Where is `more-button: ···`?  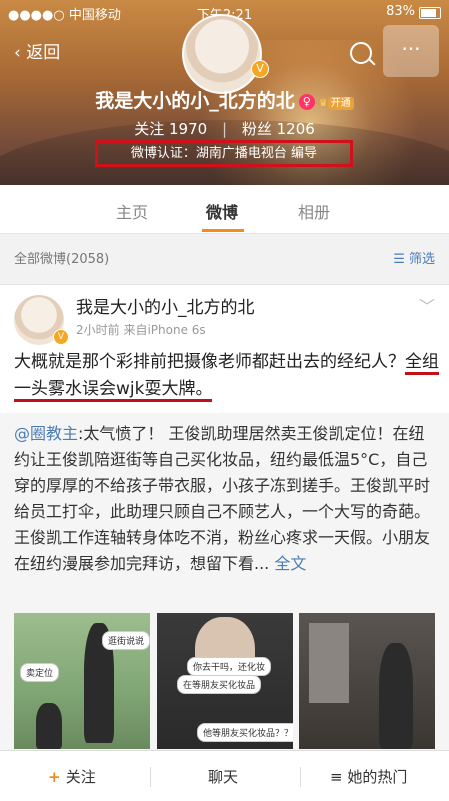 more-button: ··· is located at coordinates (411, 51).